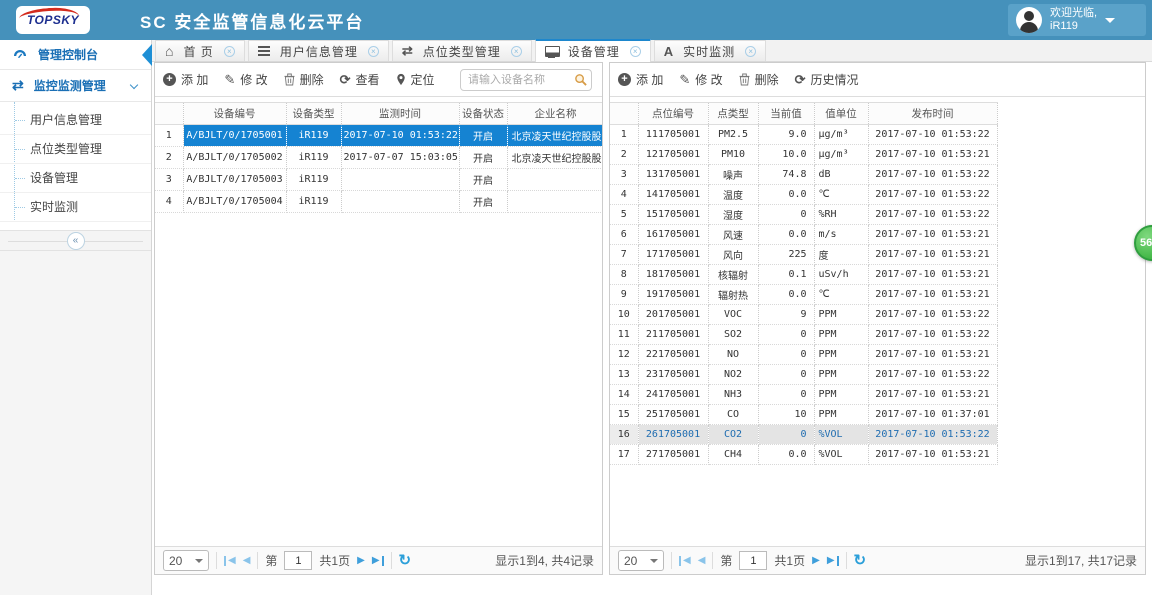 This screenshot has width=1152, height=595. I want to click on sidebar-item-point-type: 点位类型管理, so click(75, 149).